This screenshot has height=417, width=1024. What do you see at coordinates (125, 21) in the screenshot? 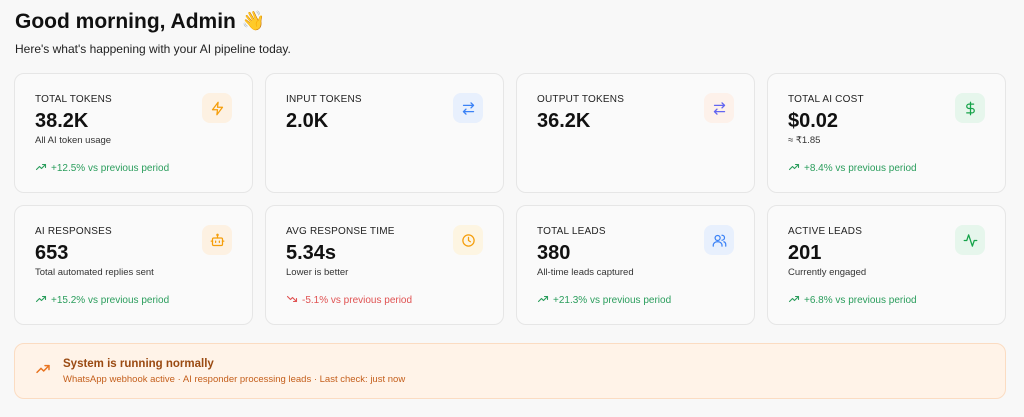
I see `greeting-text: Good morning, Admin` at bounding box center [125, 21].